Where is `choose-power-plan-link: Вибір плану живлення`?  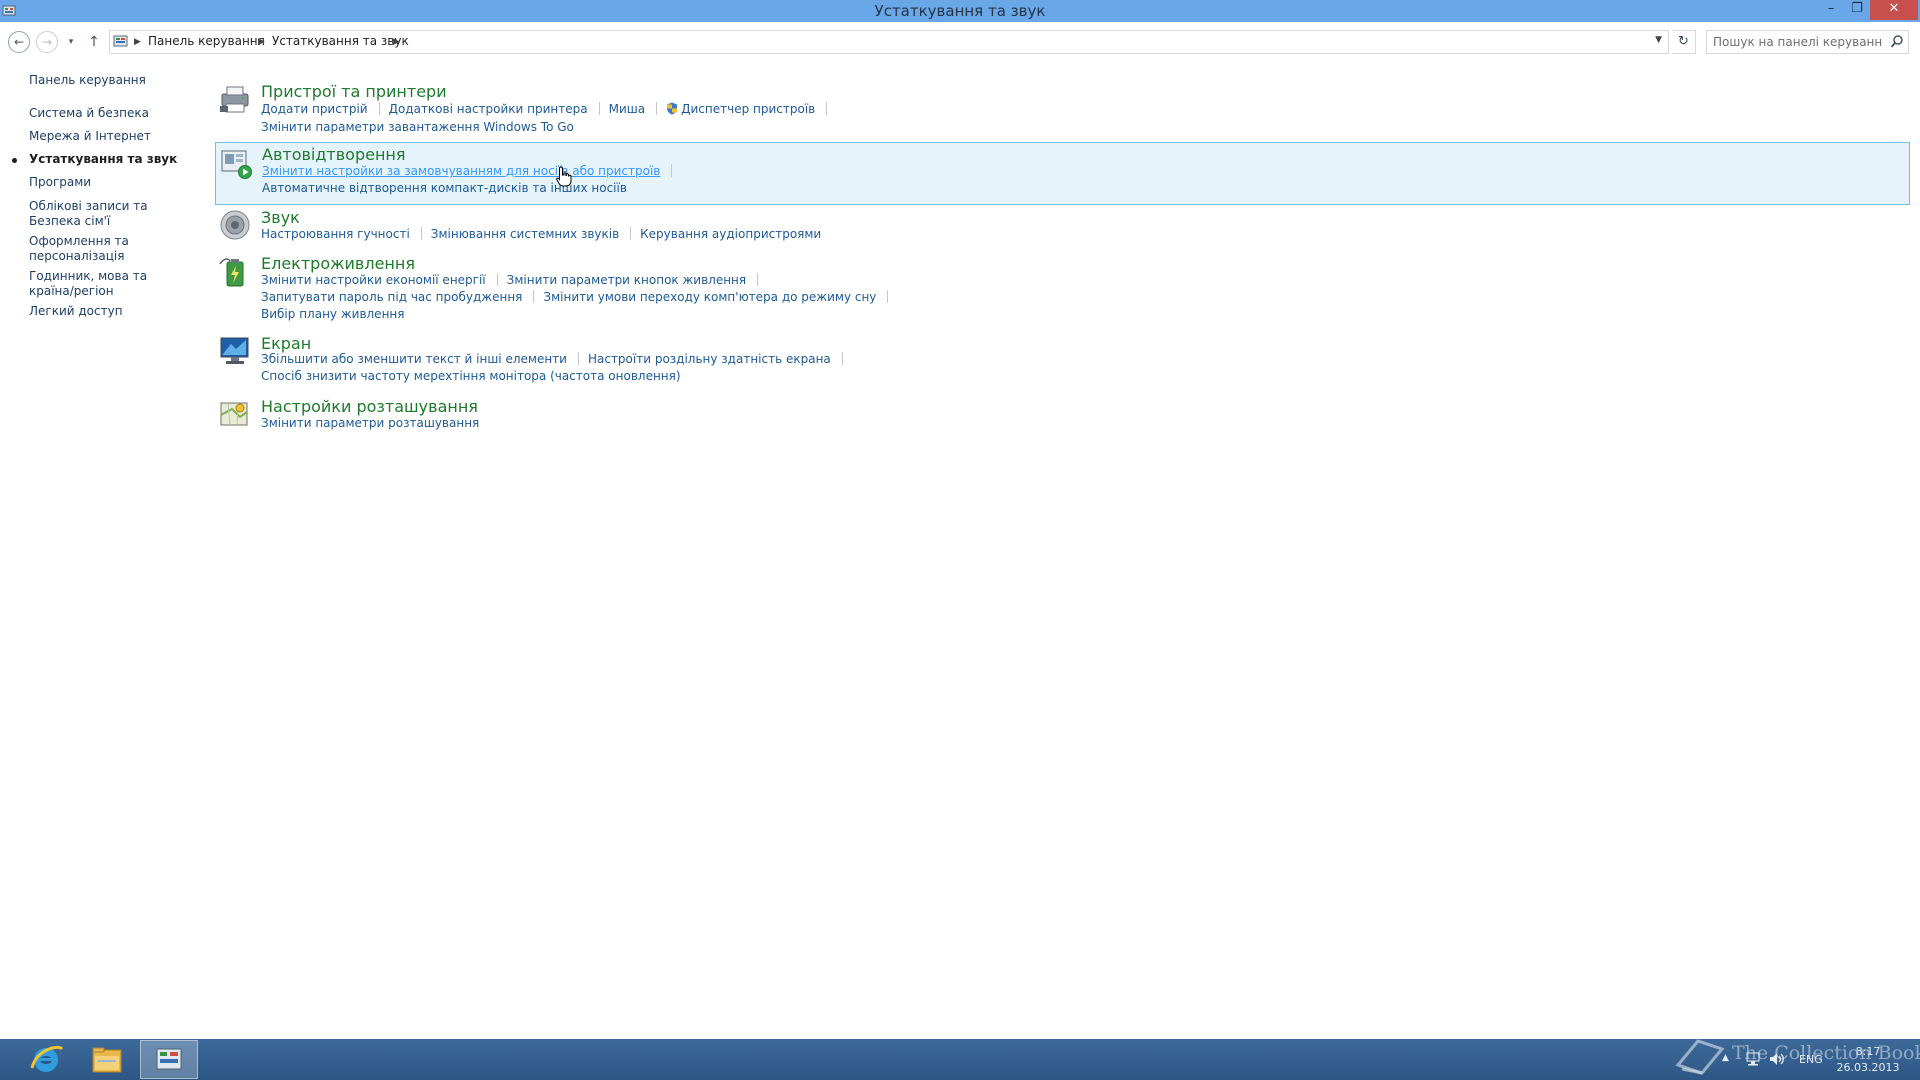 choose-power-plan-link: Вибір плану живлення is located at coordinates (332, 314).